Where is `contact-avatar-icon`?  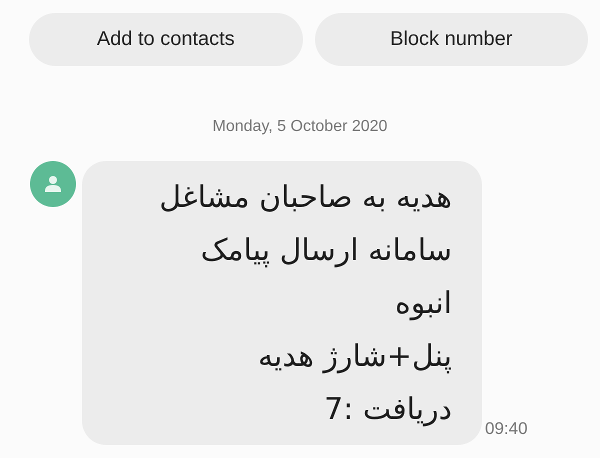 contact-avatar-icon is located at coordinates (53, 184).